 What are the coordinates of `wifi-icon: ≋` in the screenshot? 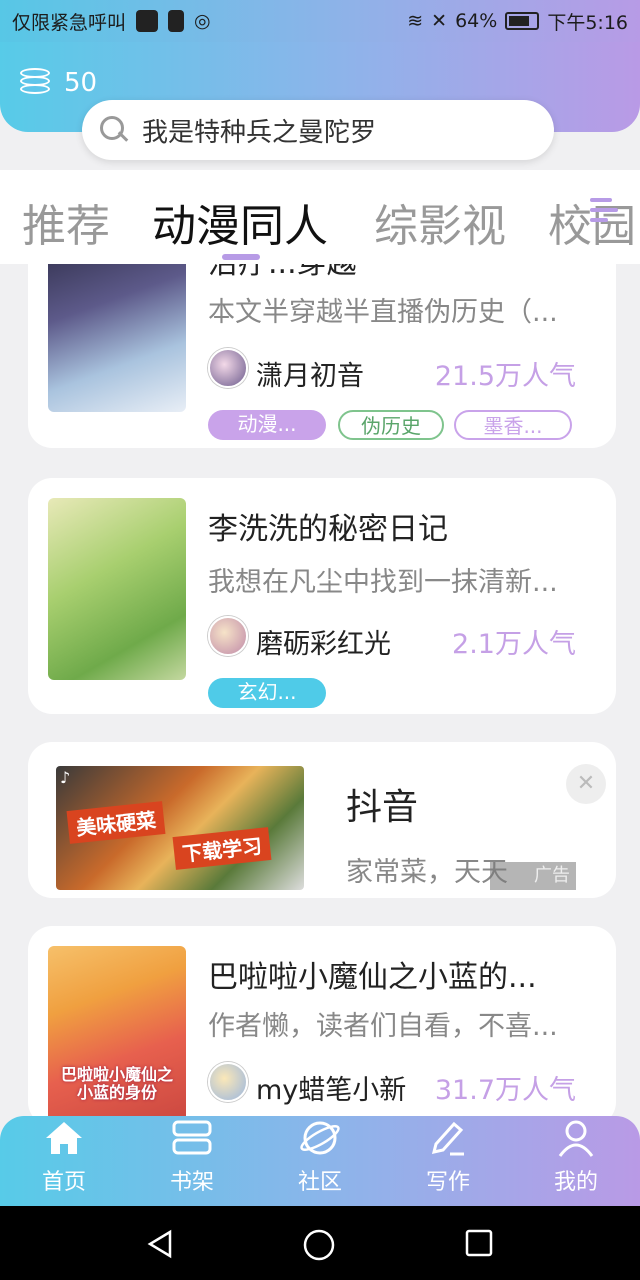 It's located at (415, 21).